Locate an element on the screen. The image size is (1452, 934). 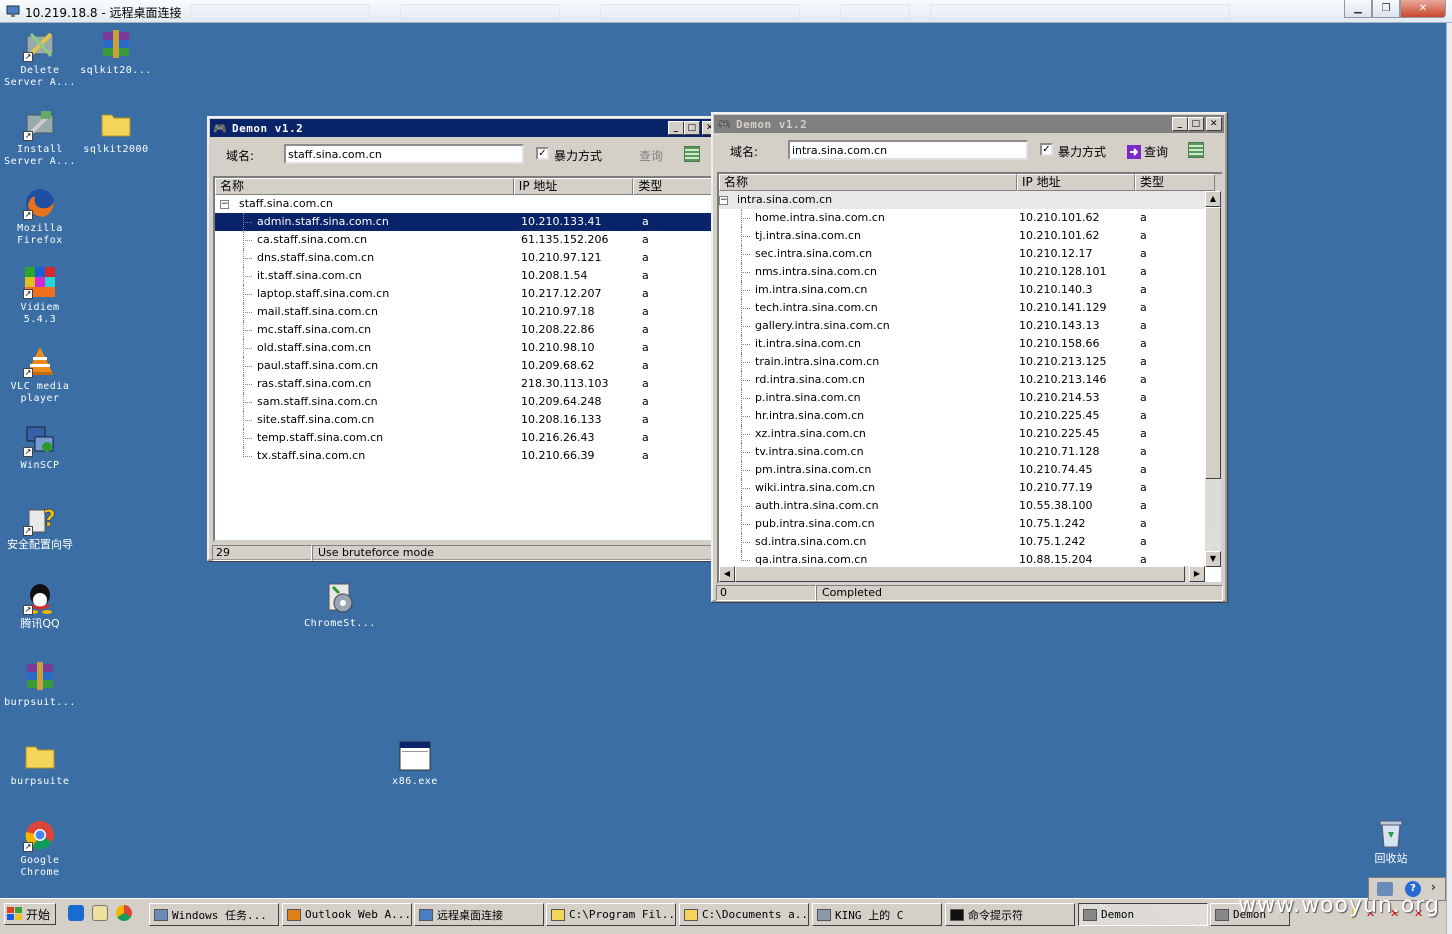
table-row: pm.intra.sina.com.cn 10.210.74.45 a is located at coordinates (970, 470).